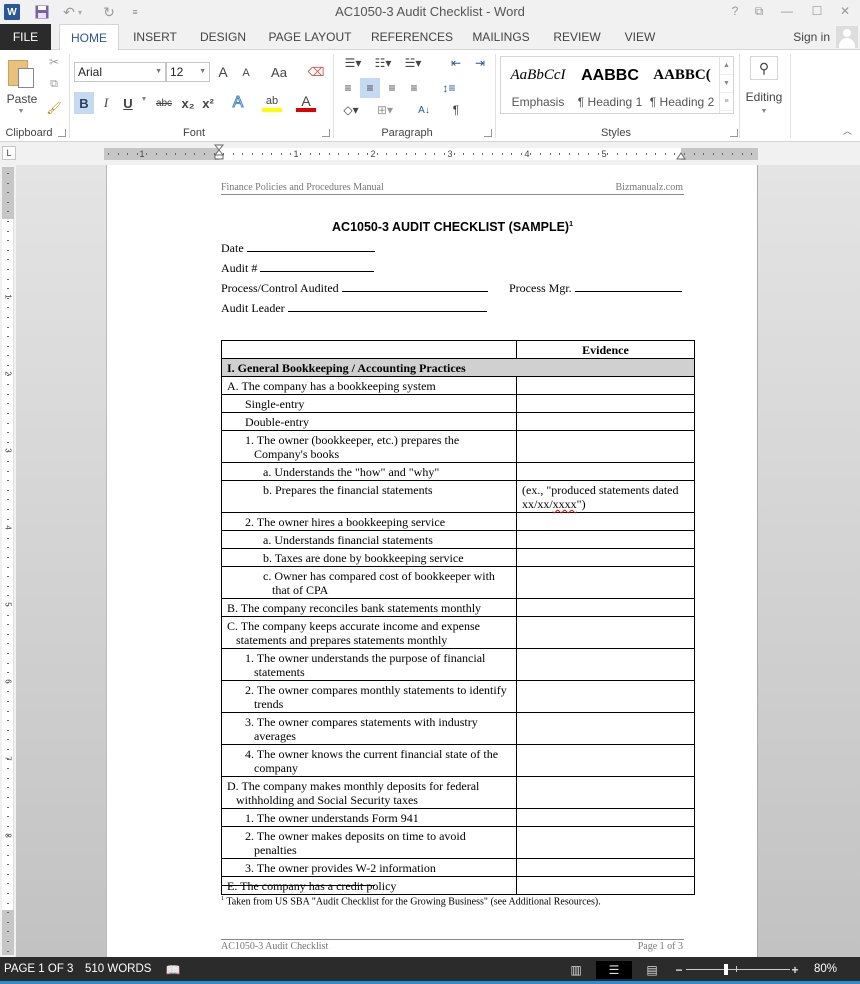  I want to click on process-mgr-field: Process Mgr., so click(595, 288).